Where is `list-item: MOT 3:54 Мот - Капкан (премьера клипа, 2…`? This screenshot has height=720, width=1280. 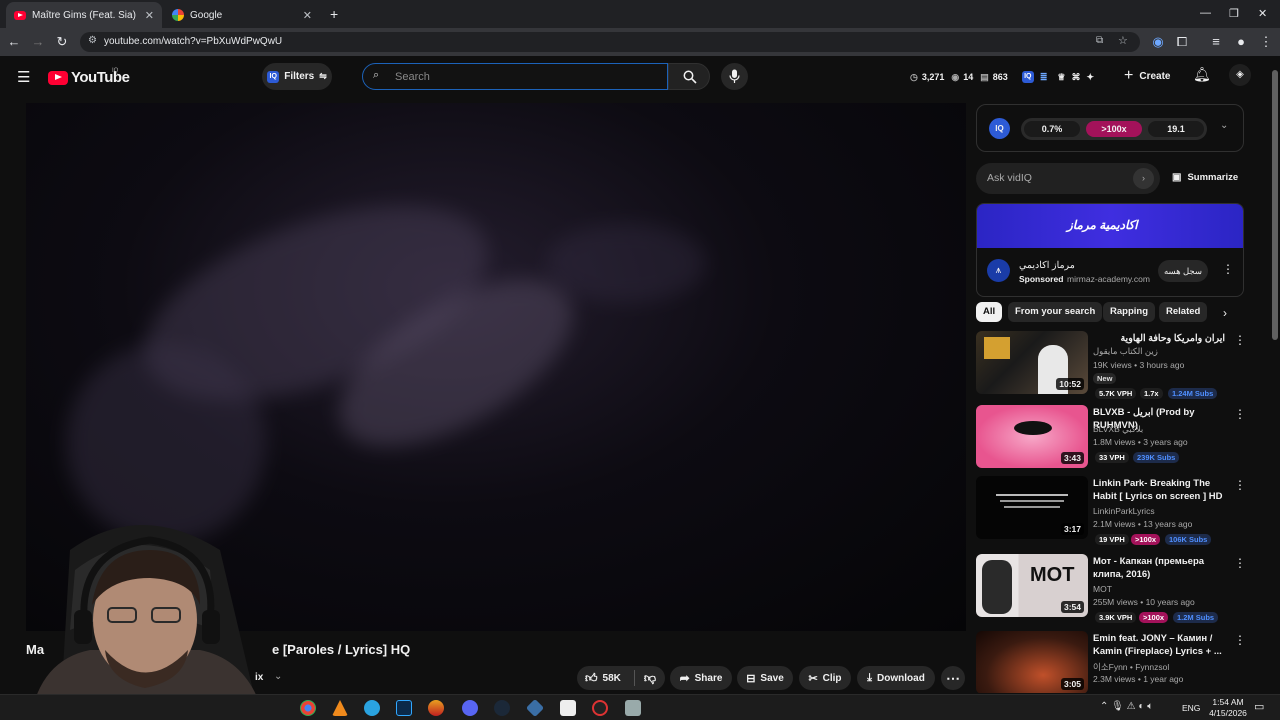 list-item: MOT 3:54 Мот - Капкан (премьера клипа, 2… is located at coordinates (1111, 589).